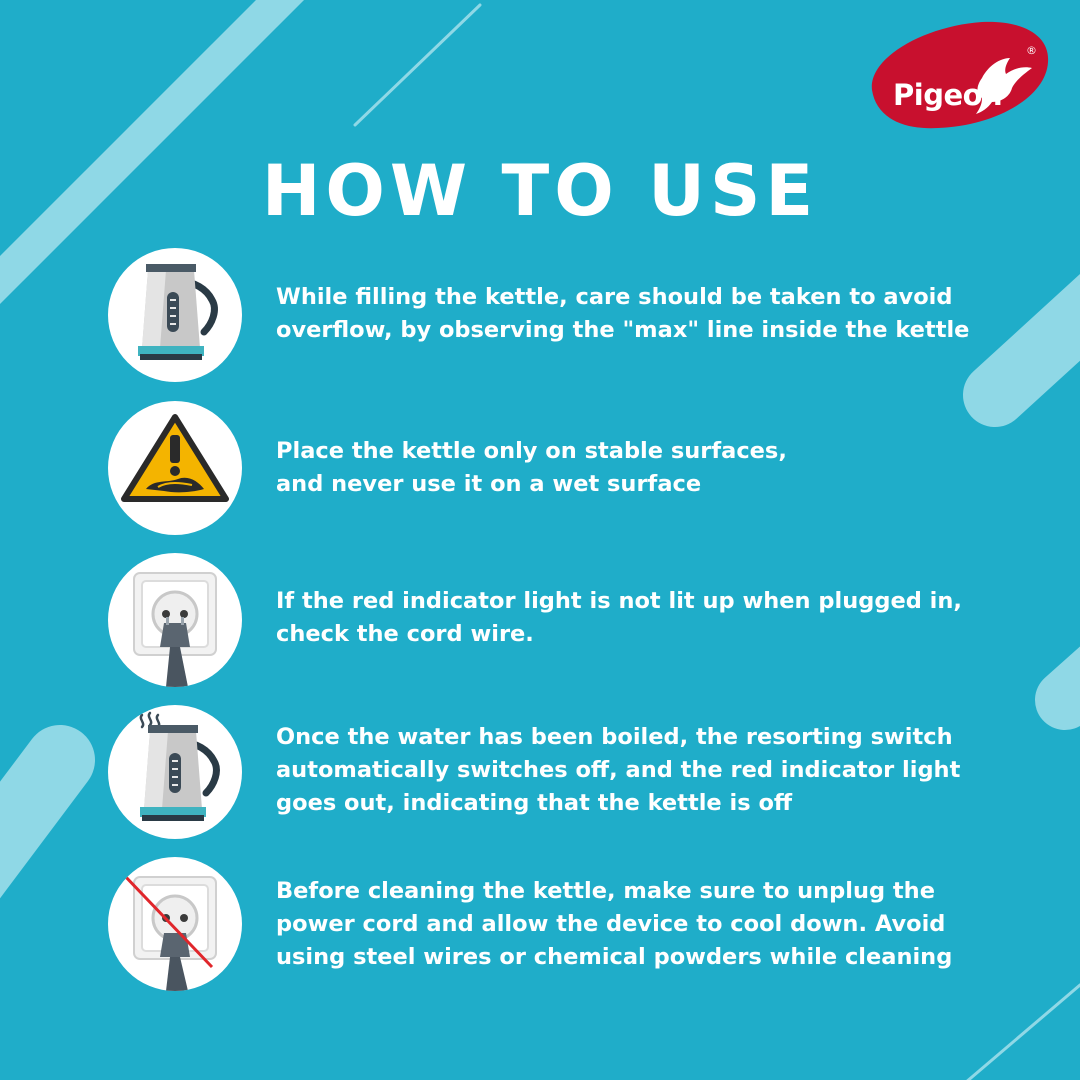 This screenshot has width=1080, height=1080. I want to click on unplug-socket-icon, so click(175, 924).